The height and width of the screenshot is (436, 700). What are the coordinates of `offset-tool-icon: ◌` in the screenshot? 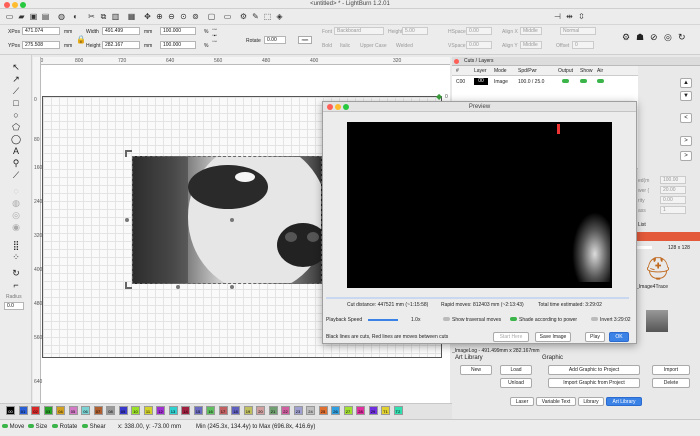 It's located at (16, 191).